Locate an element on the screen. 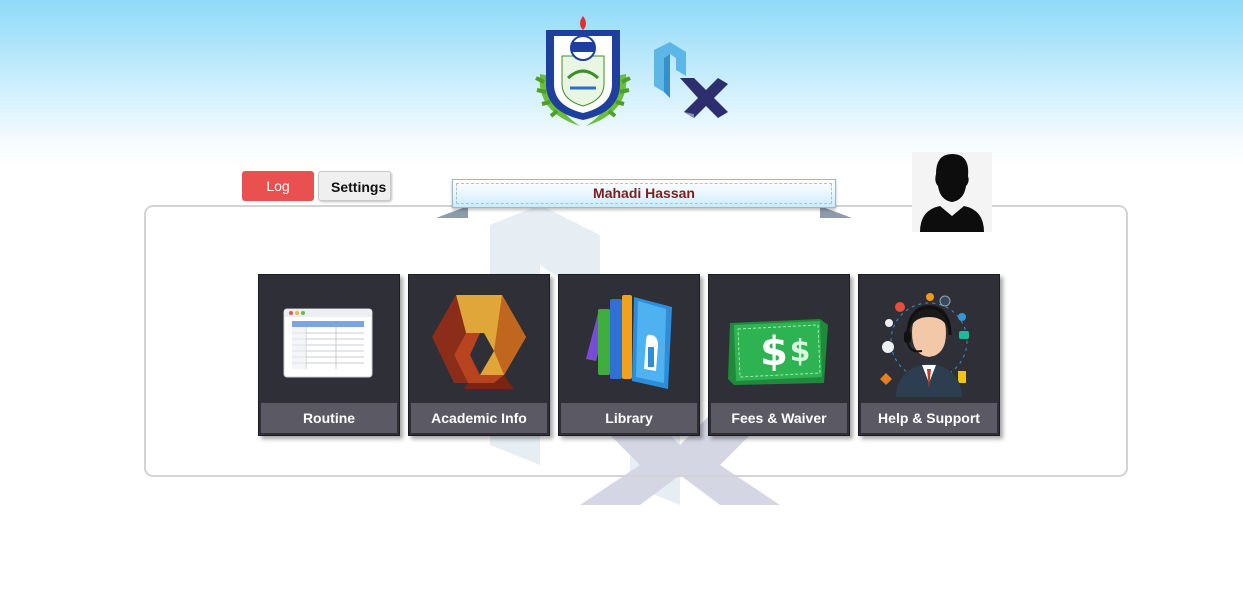  logout-button: Log Out is located at coordinates (278, 197).